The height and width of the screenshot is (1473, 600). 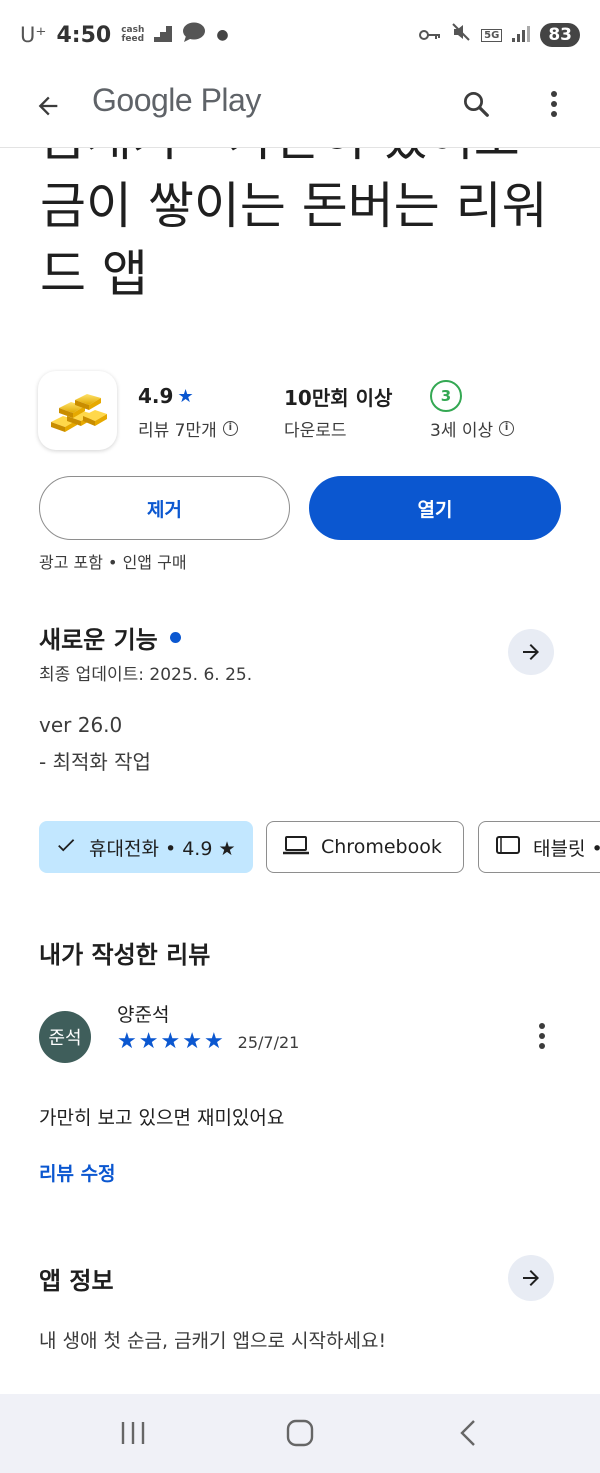 I want to click on ads-inapp-note: 광고 포함 • 인앱 구매, so click(x=113, y=562).